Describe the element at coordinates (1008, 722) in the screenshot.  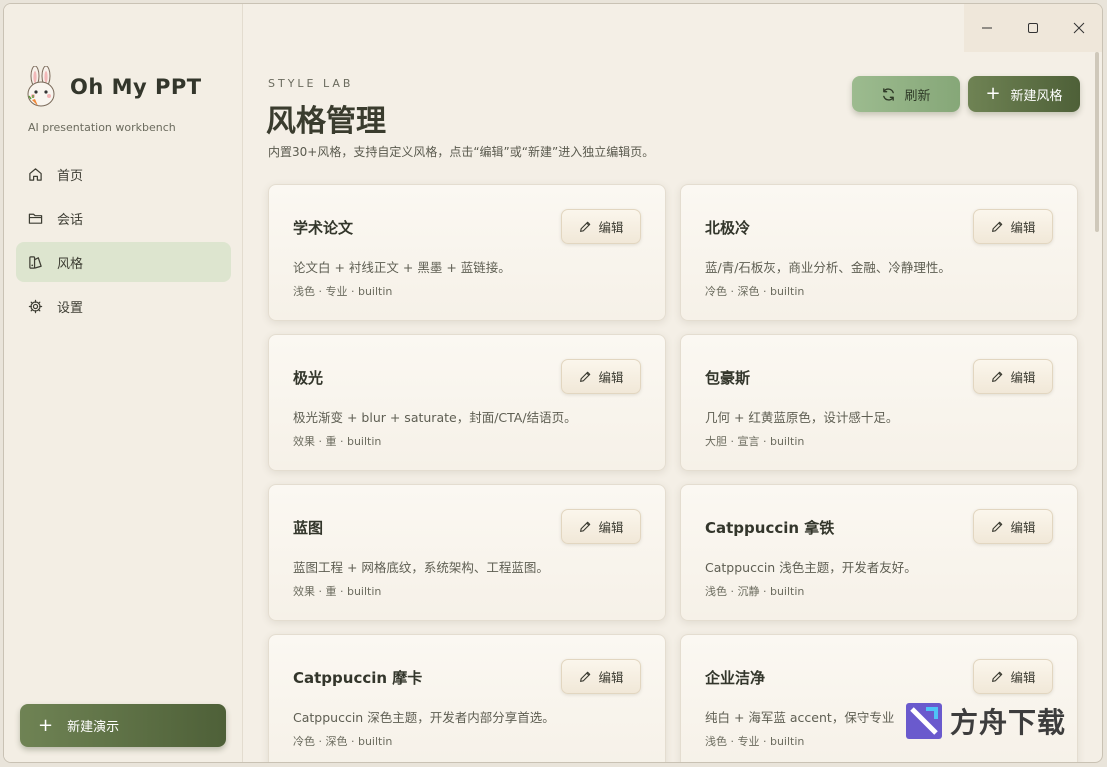
I see `watermark-text: 方舟下载` at that location.